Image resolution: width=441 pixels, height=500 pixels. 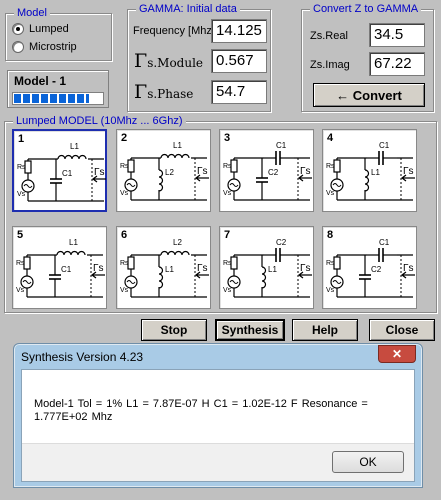 I want to click on convert-button: ← Convert, so click(x=369, y=95).